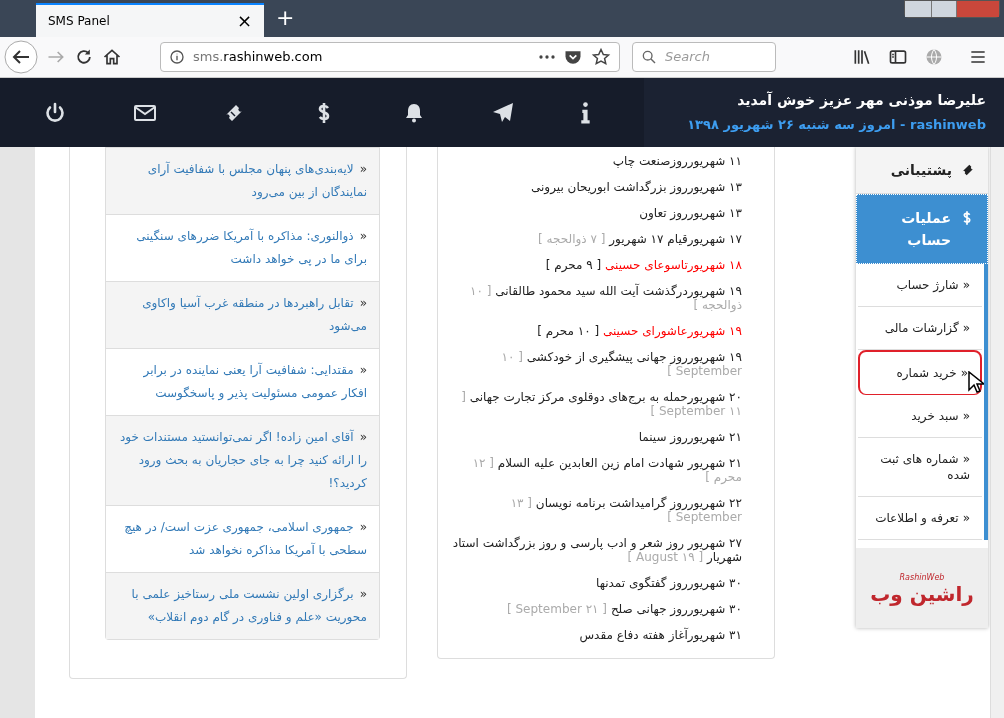 This screenshot has width=1004, height=718. I want to click on event-item: ۱۷ شهریورقیام ۱۷ شهریور [ ۷ ذوالحجه ], so click(639, 240).